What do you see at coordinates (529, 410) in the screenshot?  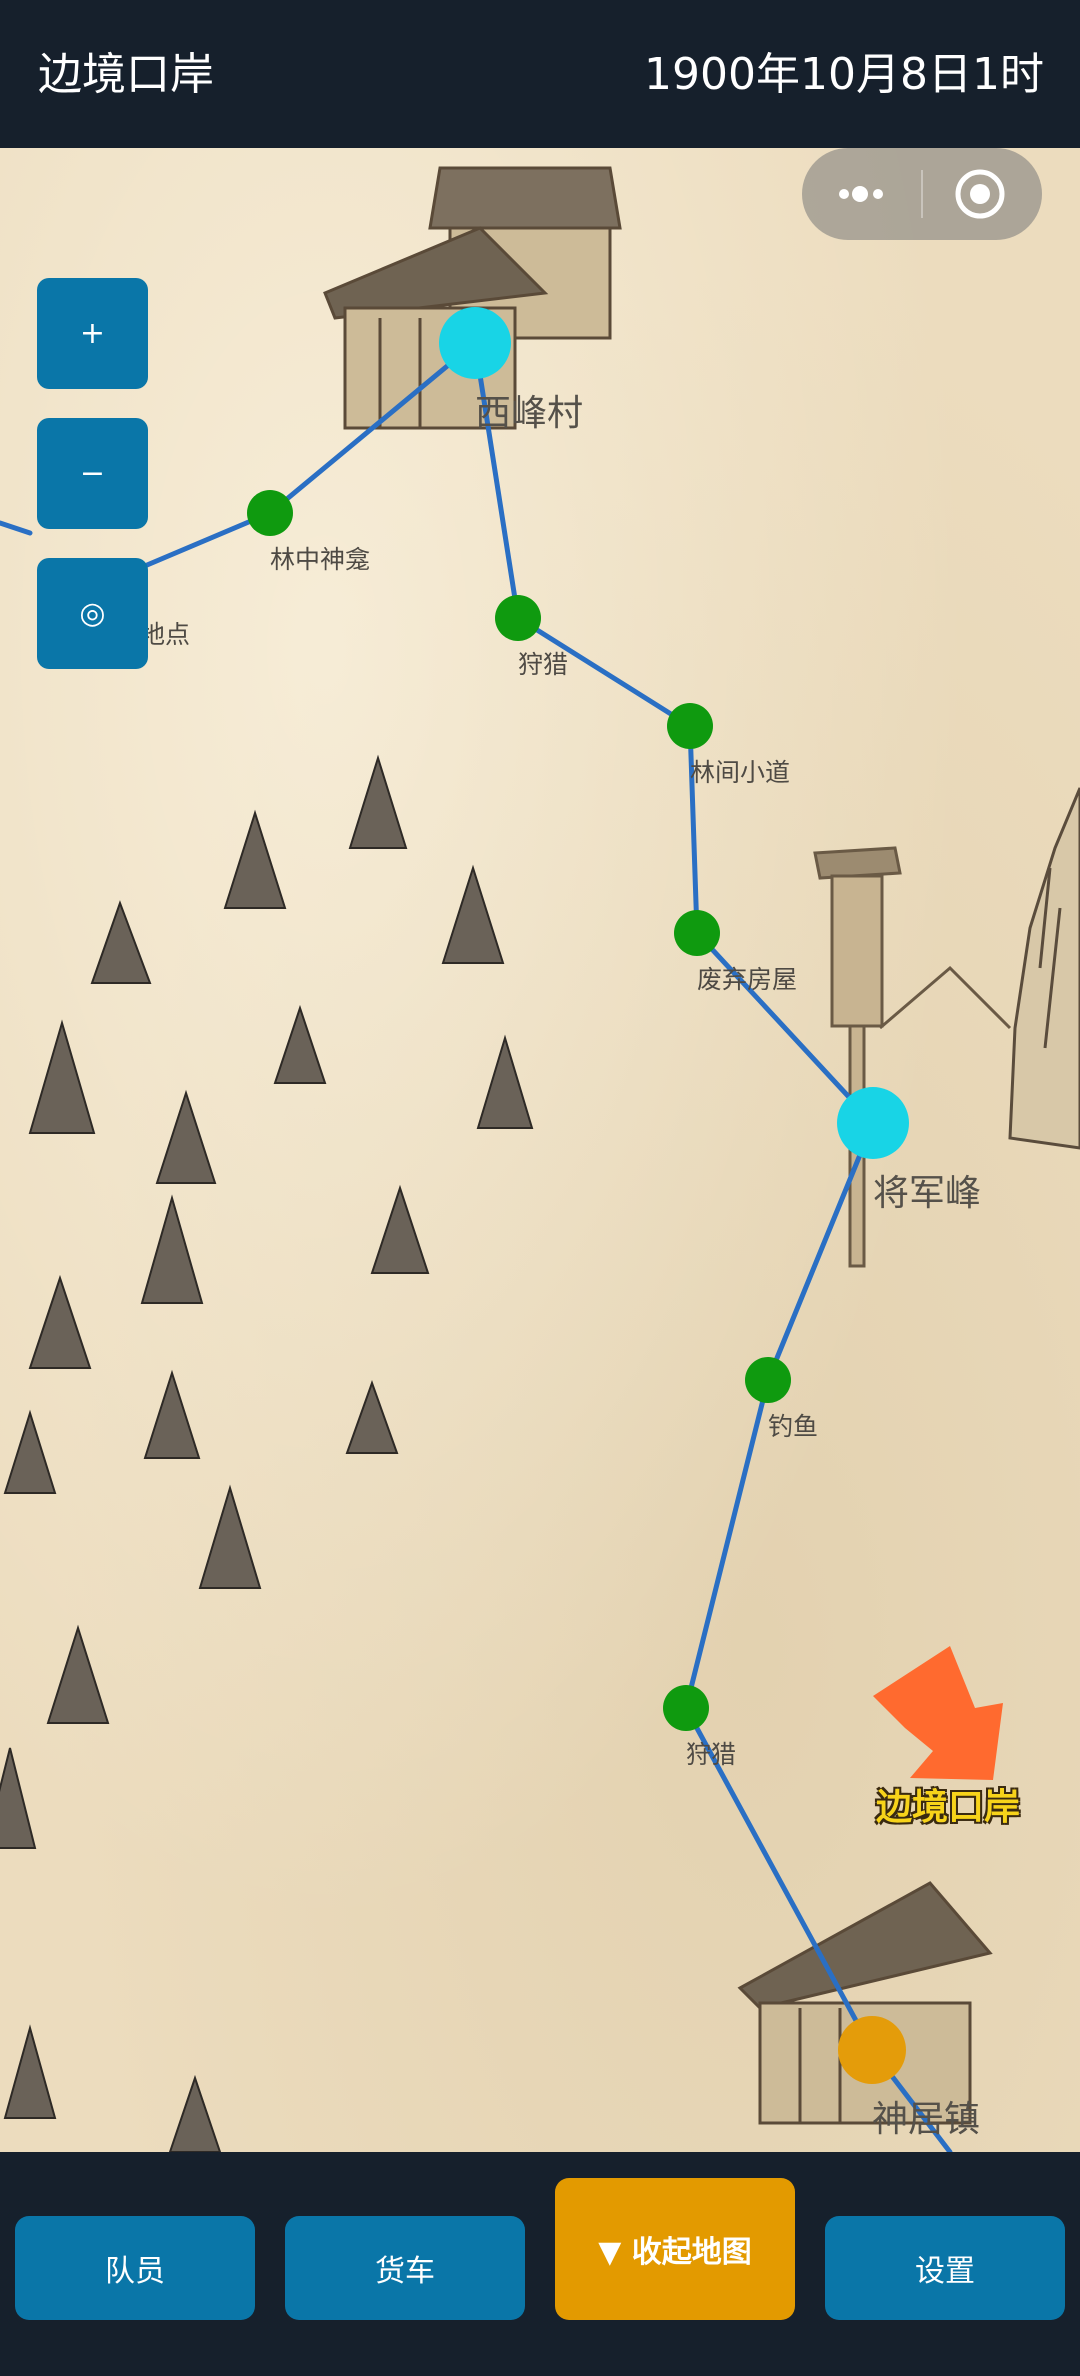 I see `location-label-xifeng: 西峰村` at bounding box center [529, 410].